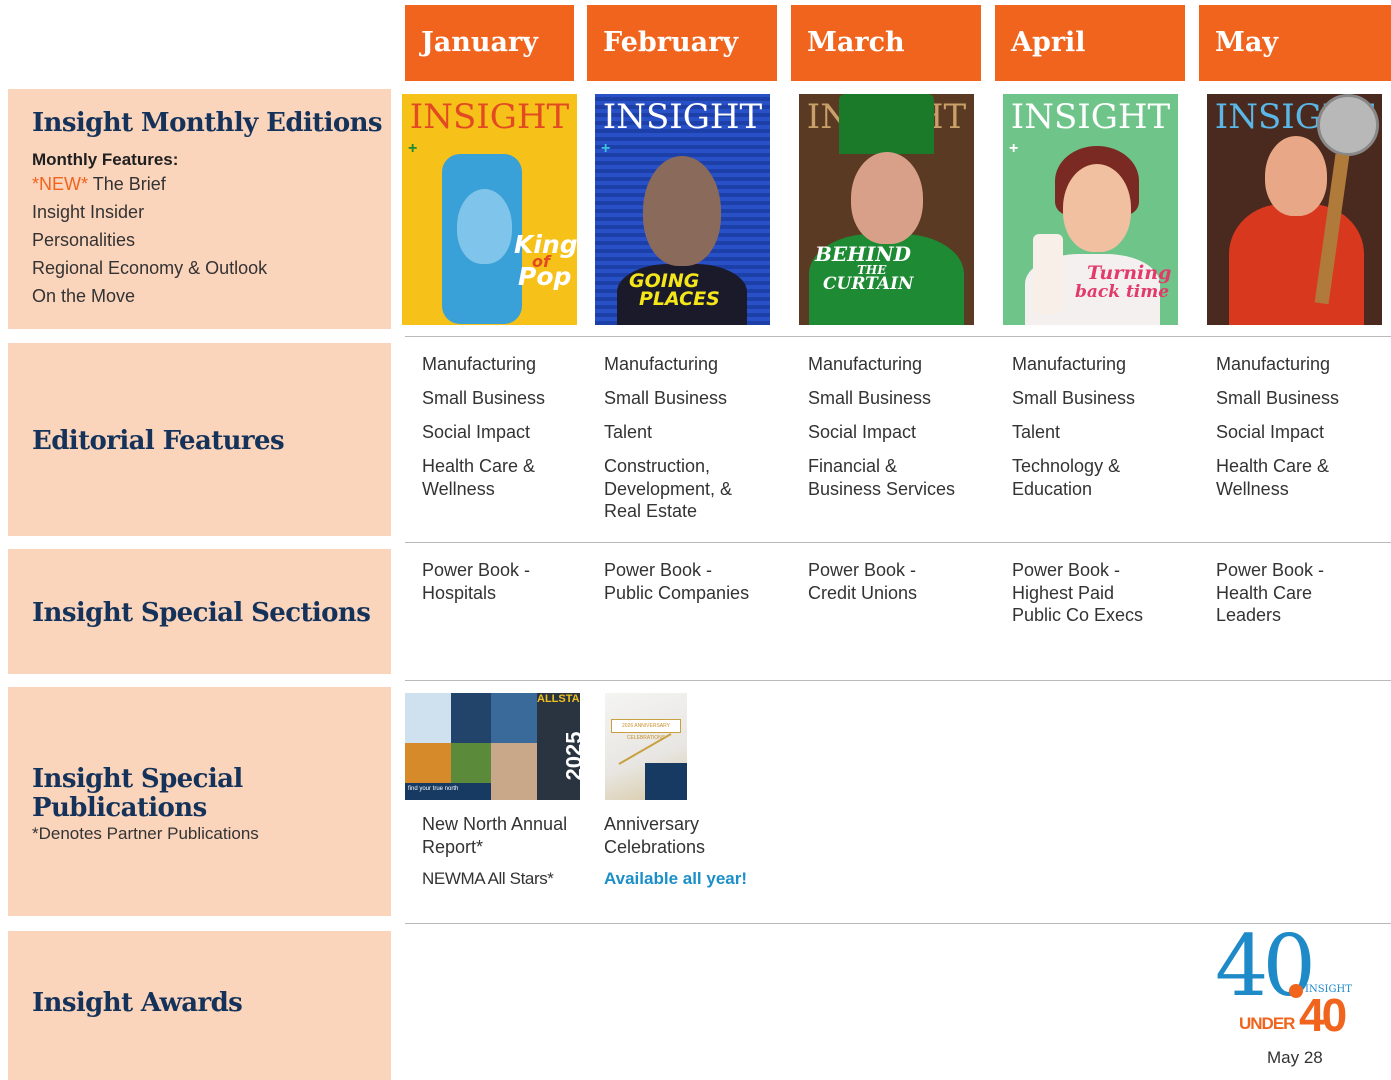 This screenshot has height=1080, width=1391. I want to click on feature-item: Personalities, so click(84, 239).